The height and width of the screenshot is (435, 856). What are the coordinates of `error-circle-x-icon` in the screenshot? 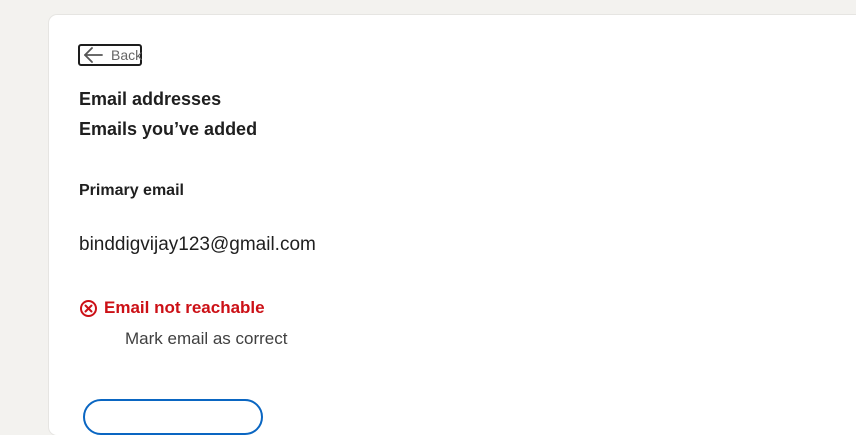 It's located at (88, 308).